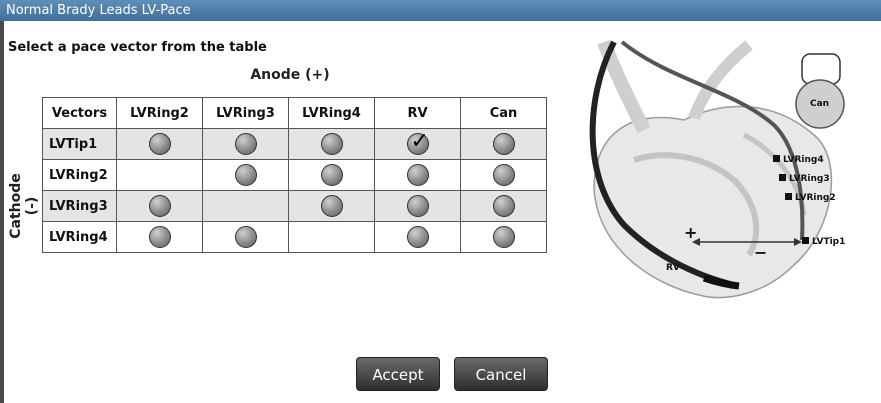  What do you see at coordinates (79, 237) in the screenshot?
I see `row-label: LVRing4` at bounding box center [79, 237].